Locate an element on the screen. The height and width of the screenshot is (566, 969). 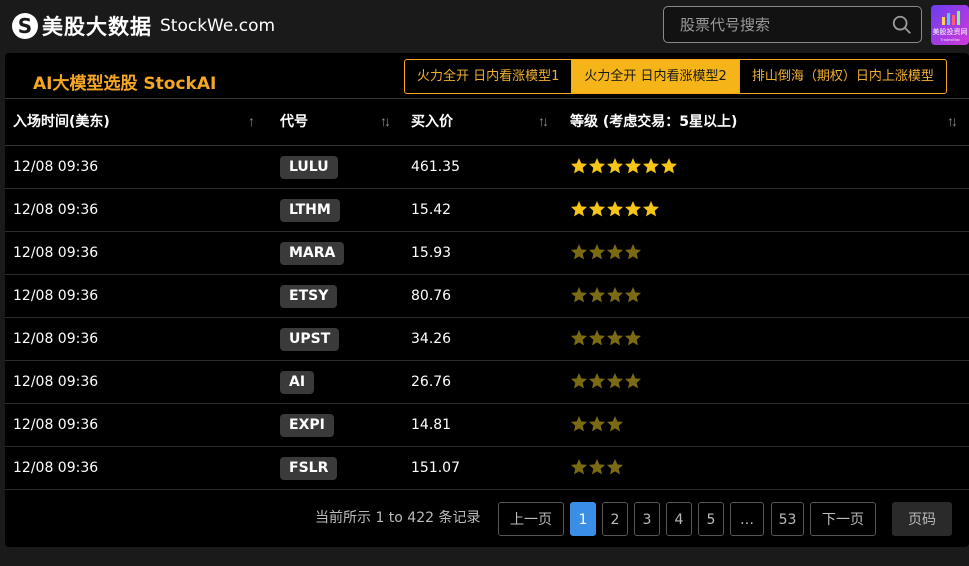
ticker-badge: MARA is located at coordinates (312, 253).